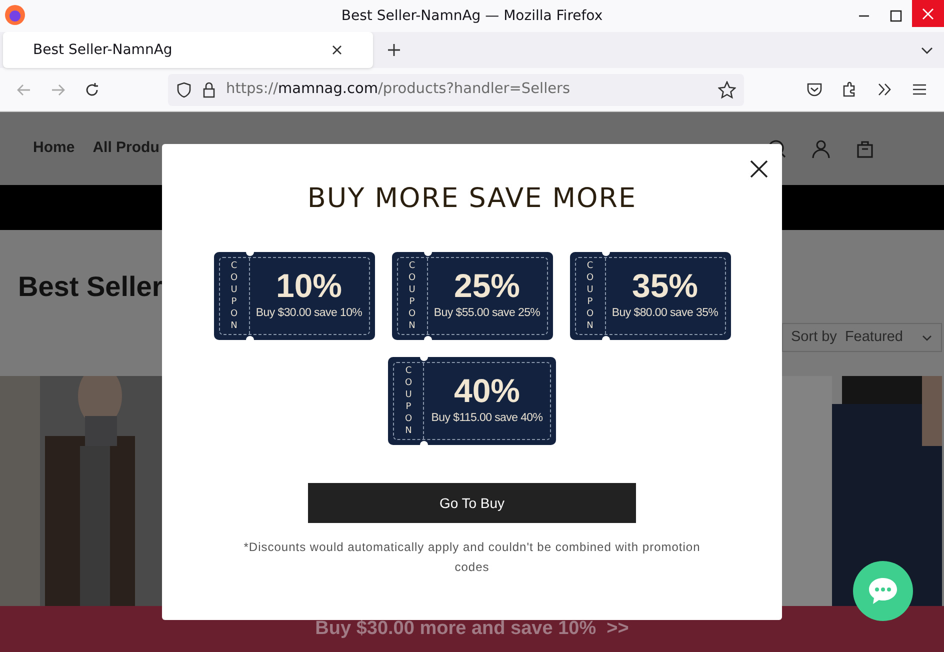  What do you see at coordinates (487, 314) in the screenshot?
I see `coupon-caption: Buy $55.00 save 25%` at bounding box center [487, 314].